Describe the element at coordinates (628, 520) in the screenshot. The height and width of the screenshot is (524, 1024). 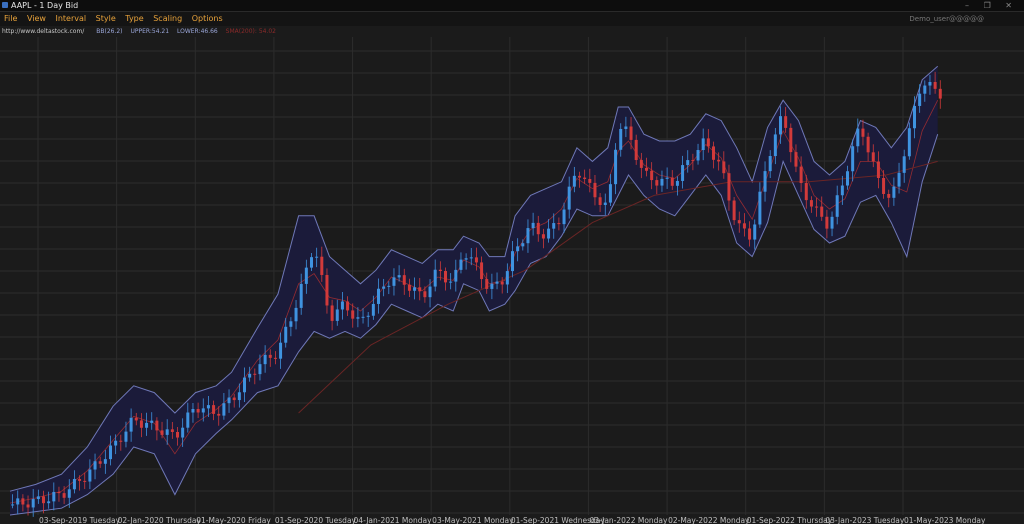
I see `x-tick-label: 03-Jan-2022 Monday` at that location.